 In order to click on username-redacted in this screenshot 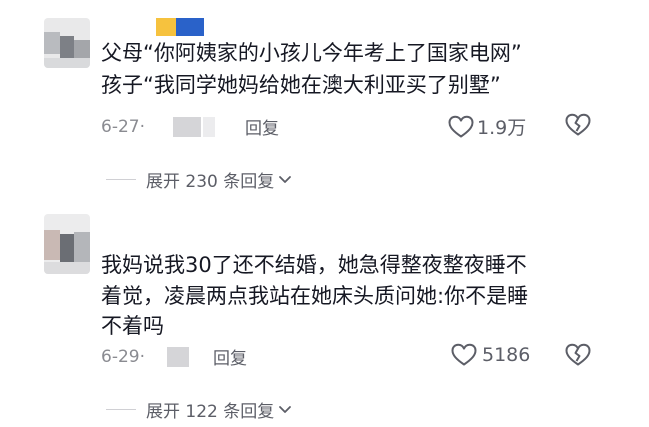, I will do `click(180, 27)`.